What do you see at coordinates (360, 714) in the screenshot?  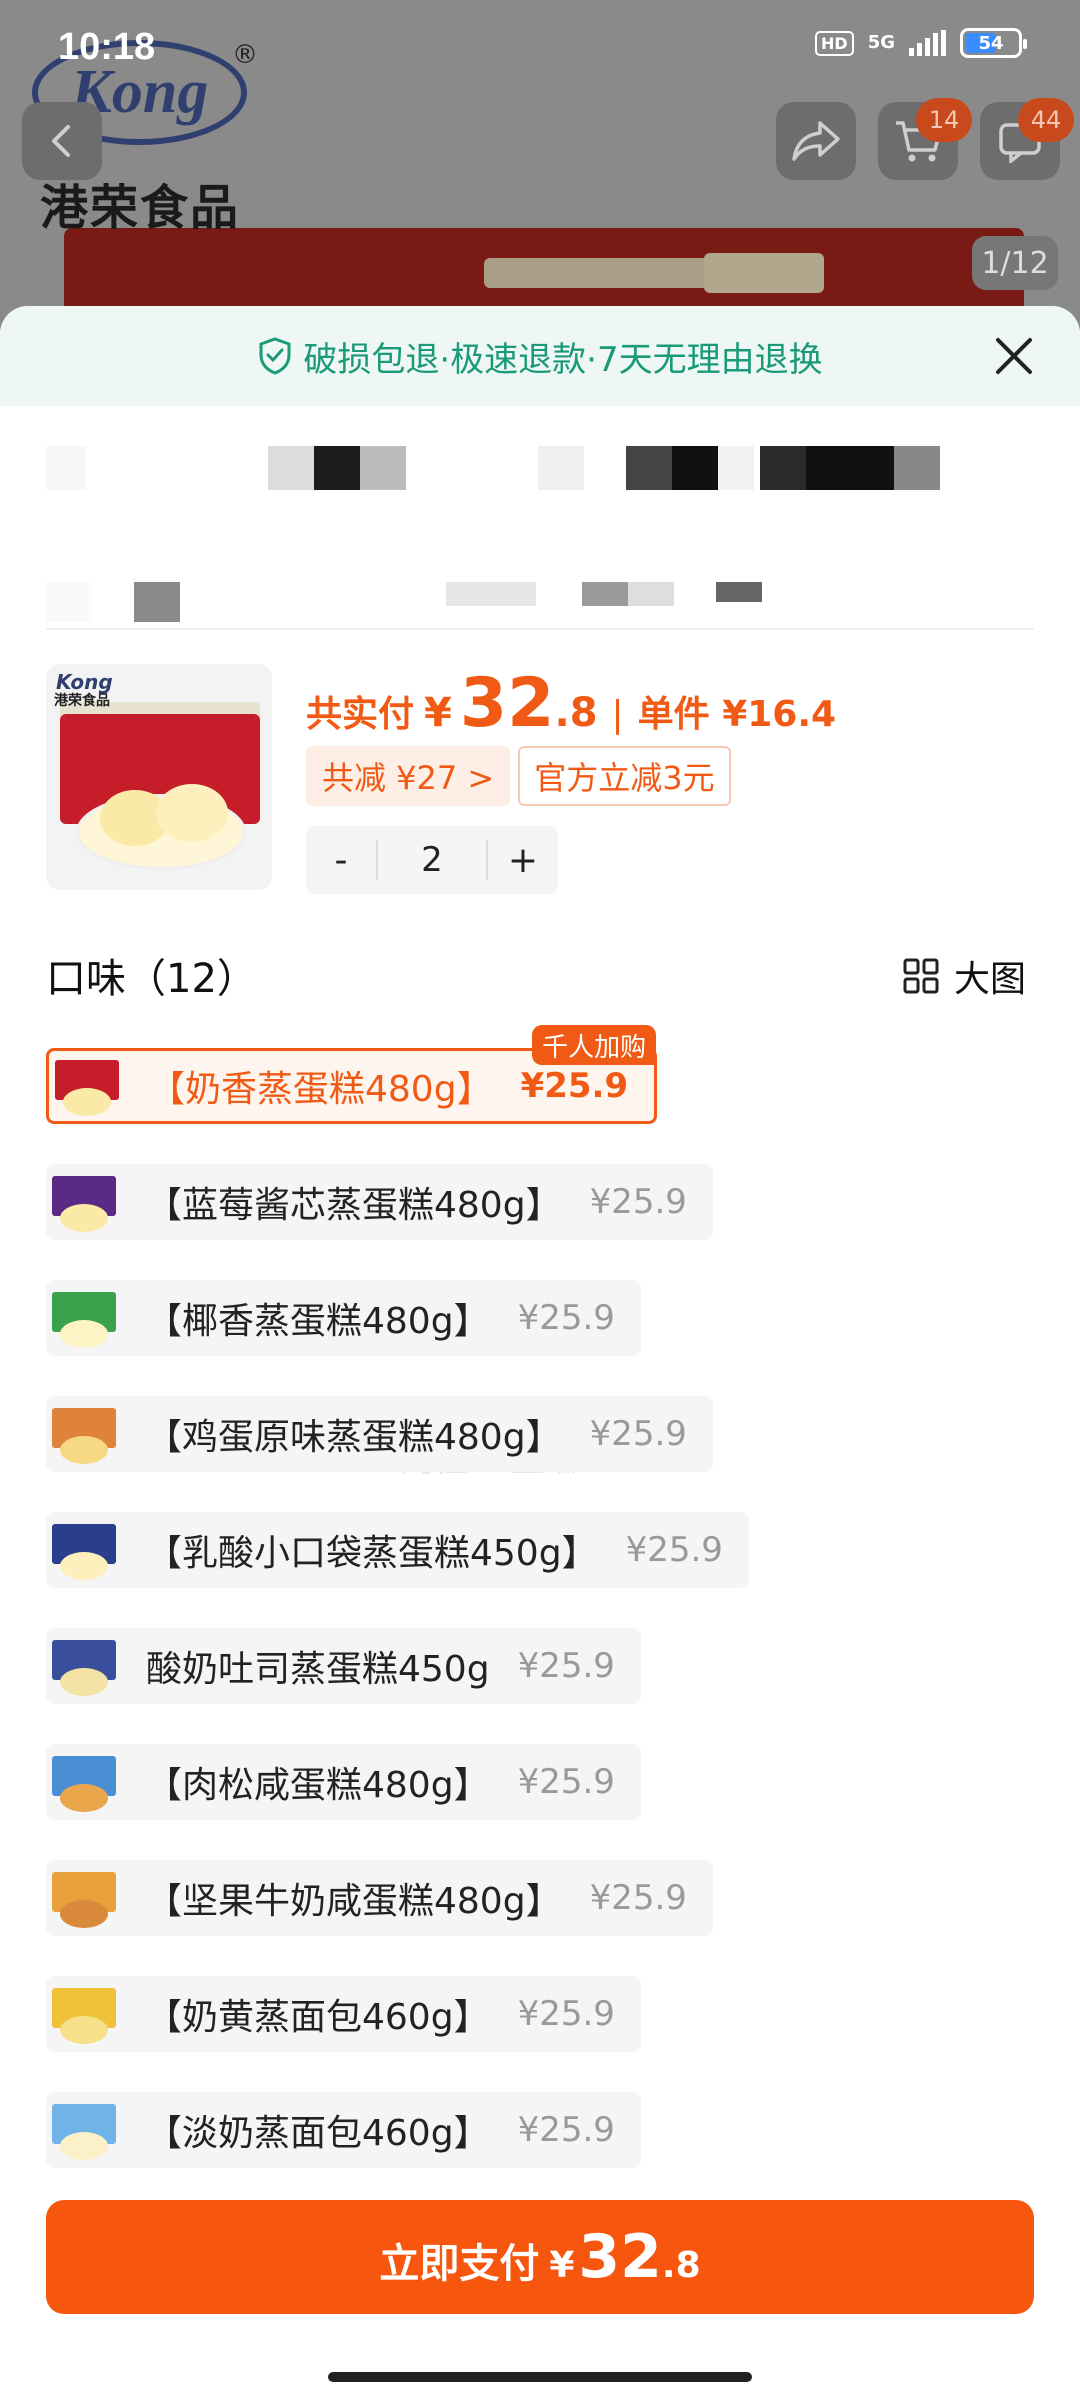 I see `total-price-label: 共实付` at bounding box center [360, 714].